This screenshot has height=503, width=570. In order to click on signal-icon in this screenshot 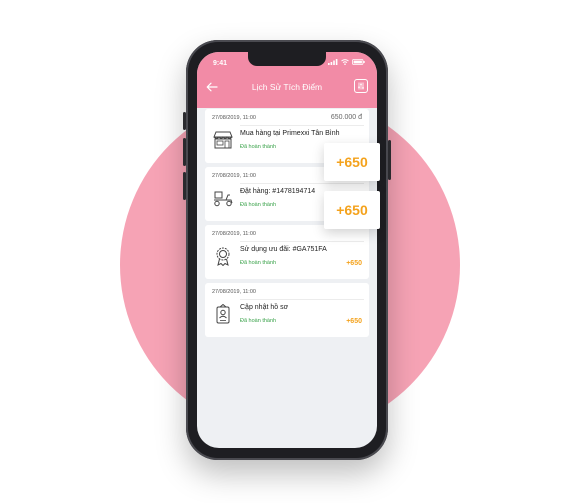, I will do `click(333, 62)`.